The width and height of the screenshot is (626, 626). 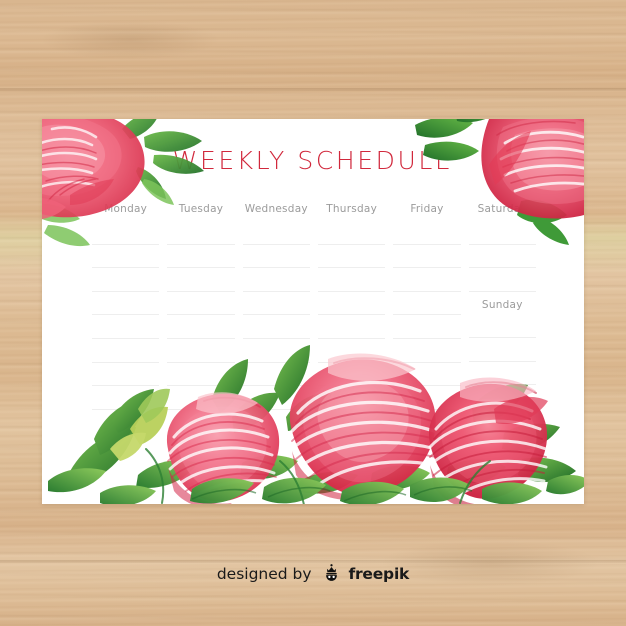 I want to click on day-label-monday: Monday, so click(x=126, y=209).